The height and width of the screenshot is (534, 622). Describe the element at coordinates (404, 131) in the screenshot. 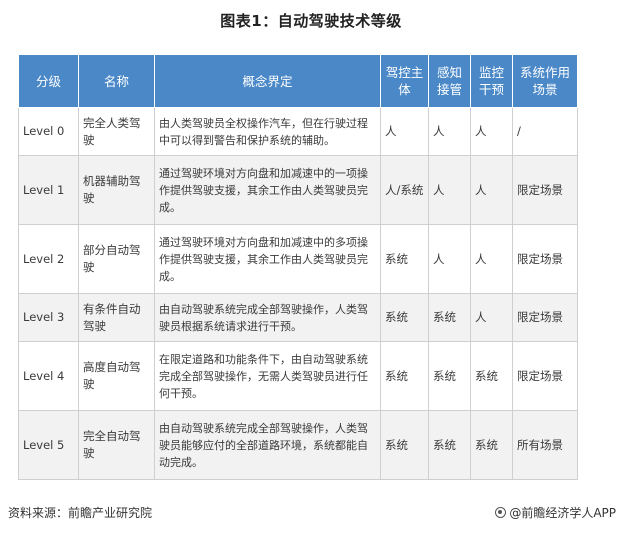

I see `cell-driving-control: 人` at that location.